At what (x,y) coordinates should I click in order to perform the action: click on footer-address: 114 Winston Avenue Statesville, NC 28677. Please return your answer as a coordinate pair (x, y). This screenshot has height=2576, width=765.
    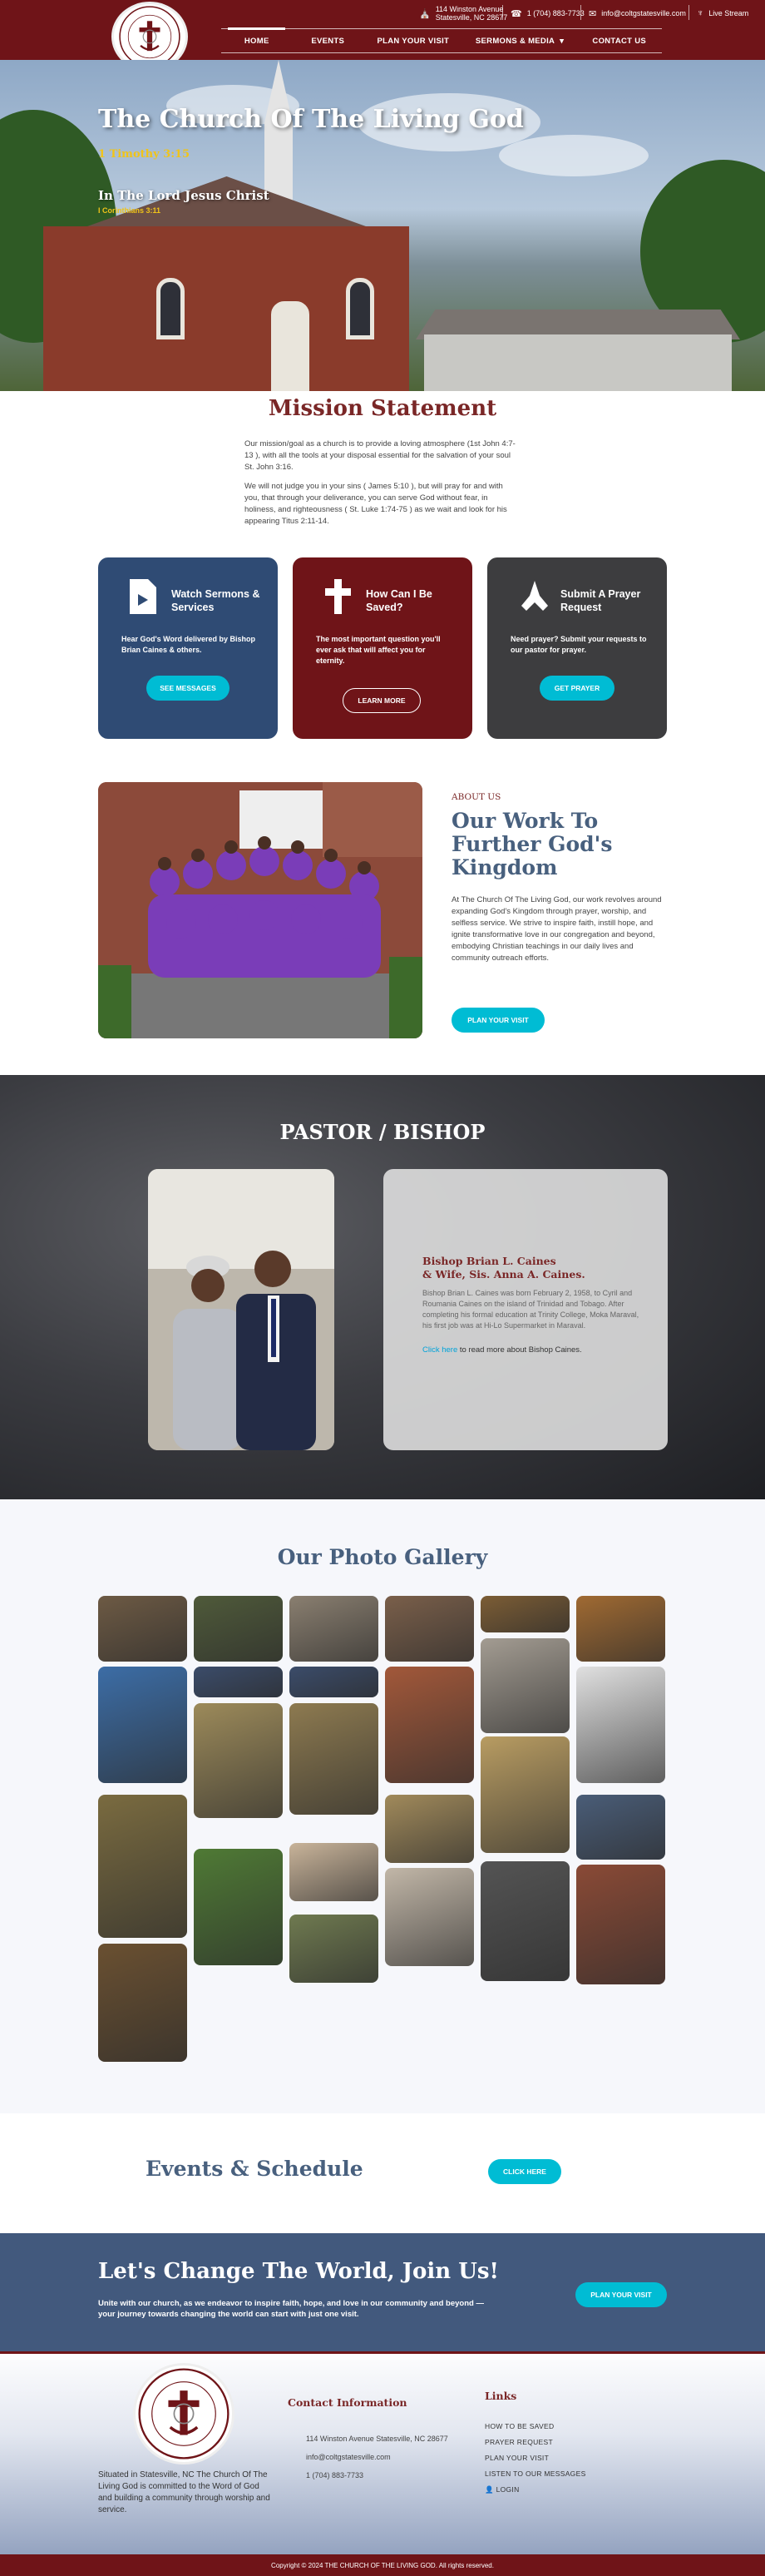
    Looking at the image, I should click on (377, 2439).